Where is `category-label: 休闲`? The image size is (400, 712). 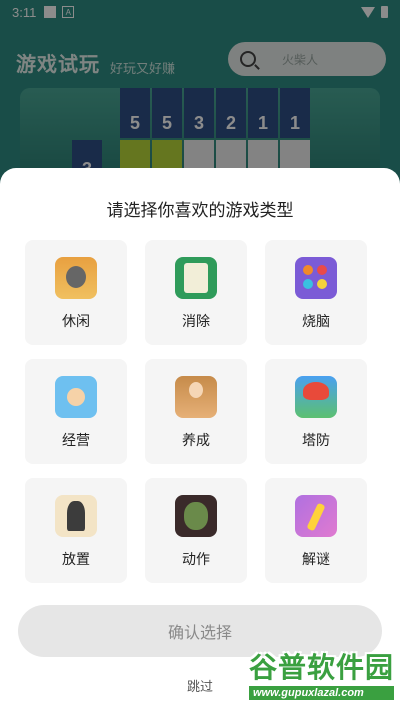
category-label: 休闲 is located at coordinates (76, 322).